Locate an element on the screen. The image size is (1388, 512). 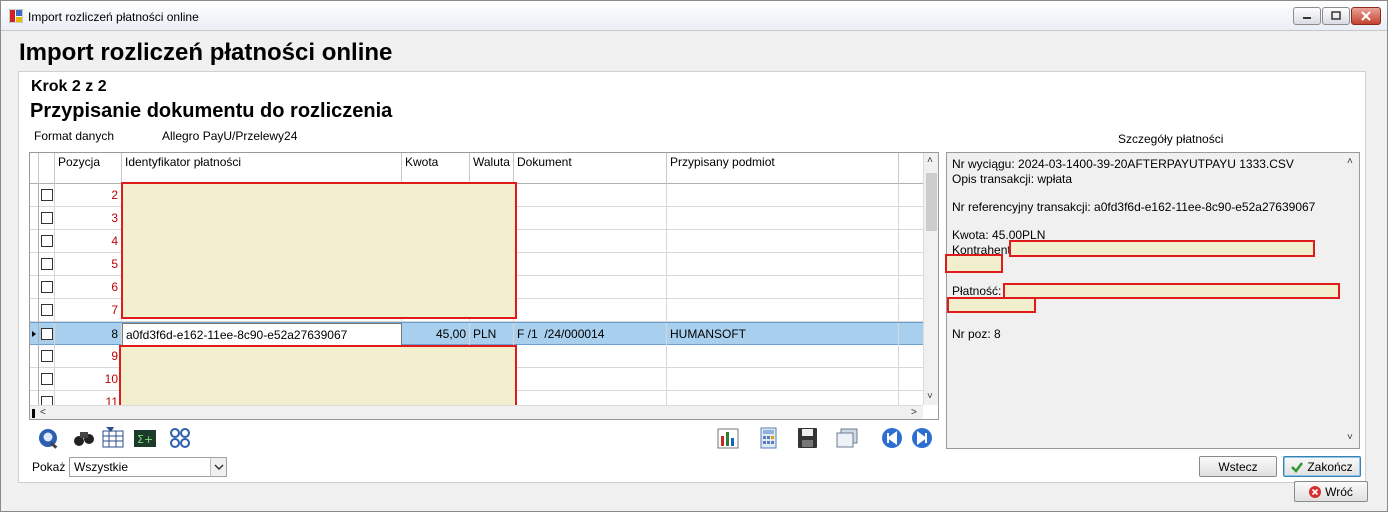
title-bar: Import rozliczeń płatności online is located at coordinates (694, 16).